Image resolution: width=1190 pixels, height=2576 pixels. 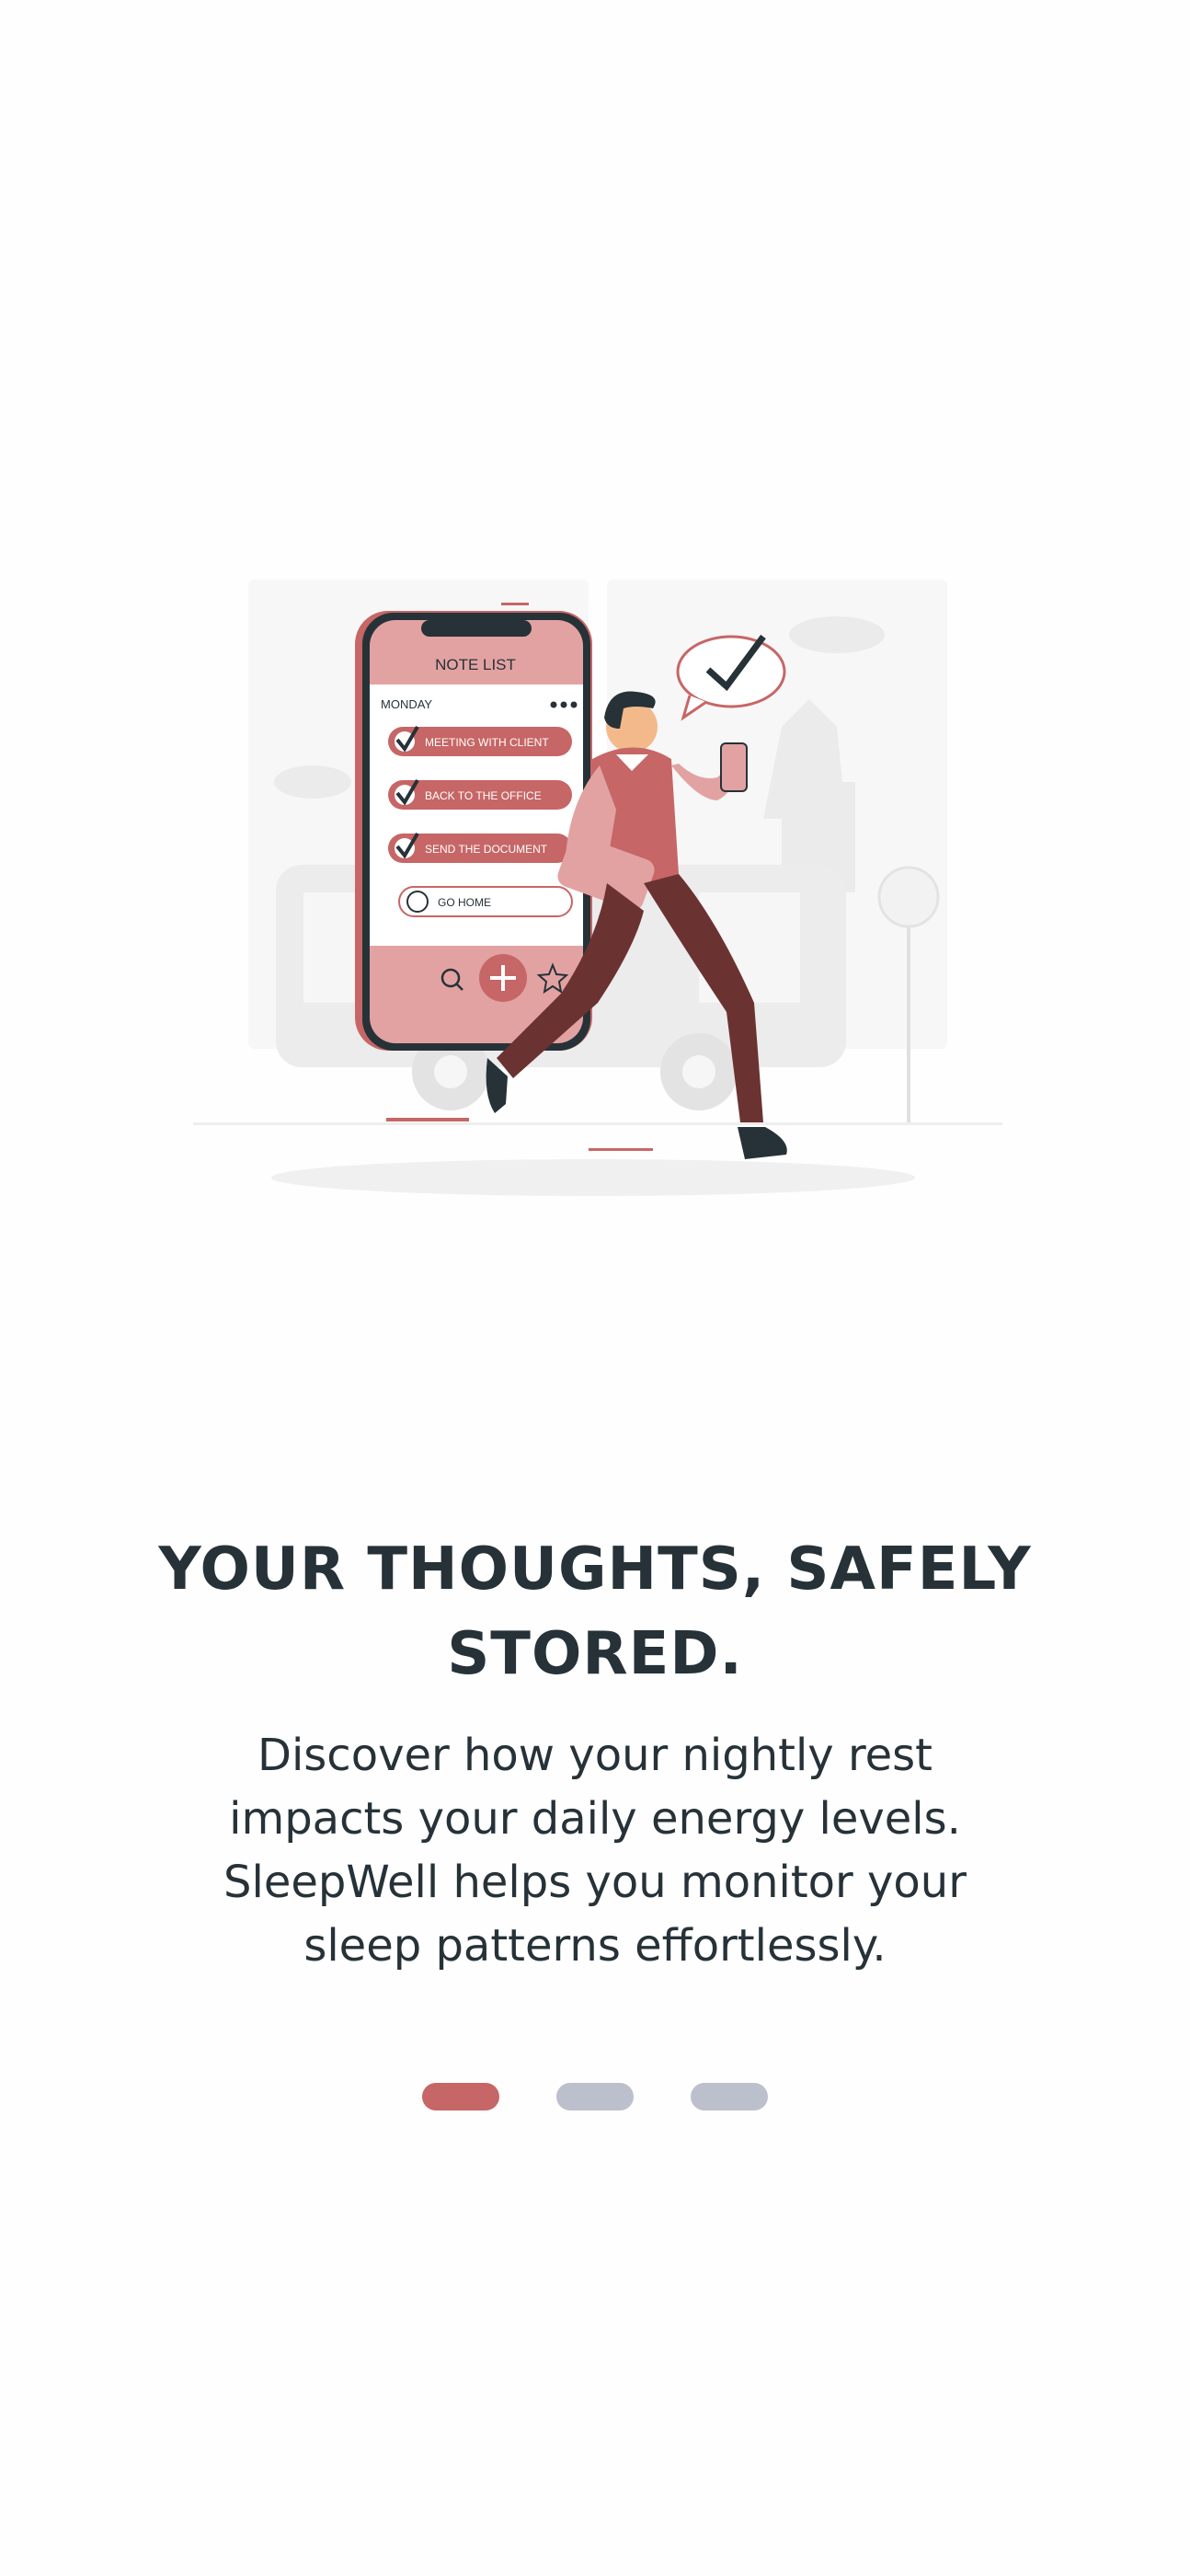 What do you see at coordinates (595, 1569) in the screenshot?
I see `headline-line: YOUR THOUGHTS, SAFELY` at bounding box center [595, 1569].